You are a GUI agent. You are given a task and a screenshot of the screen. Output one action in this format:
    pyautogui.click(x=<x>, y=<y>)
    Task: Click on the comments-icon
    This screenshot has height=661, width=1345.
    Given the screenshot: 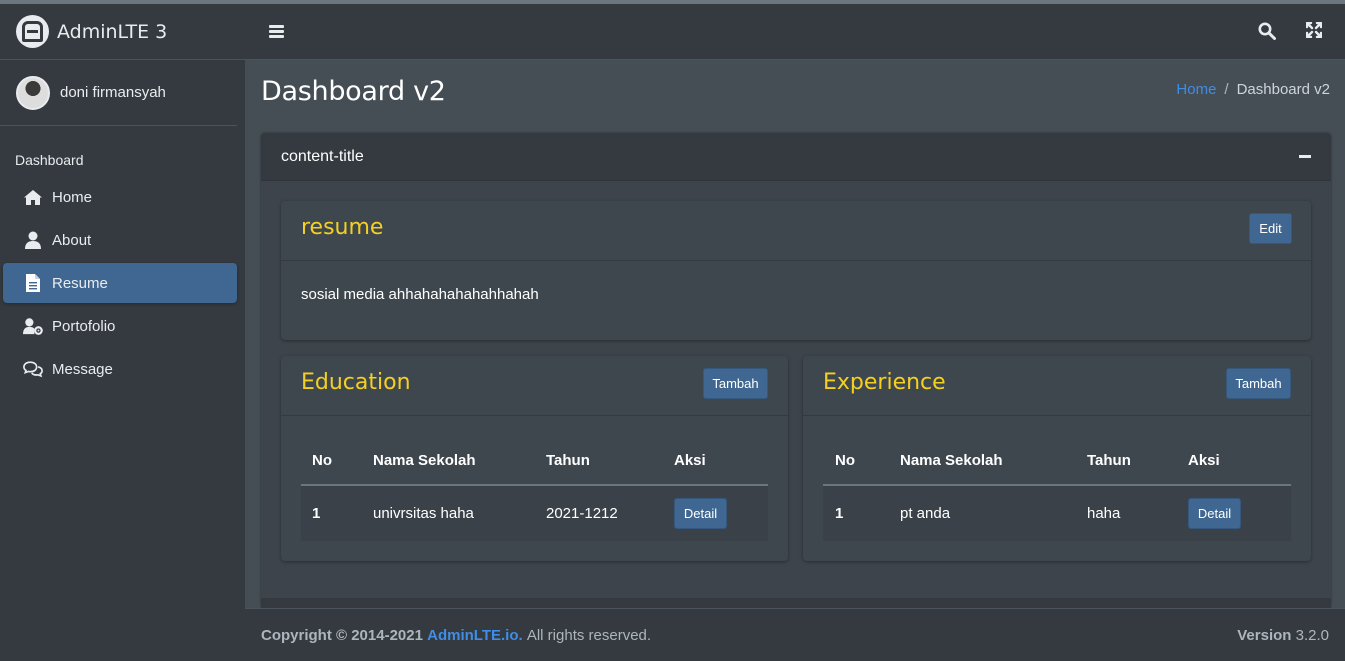 What is the action you would take?
    pyautogui.click(x=33, y=369)
    